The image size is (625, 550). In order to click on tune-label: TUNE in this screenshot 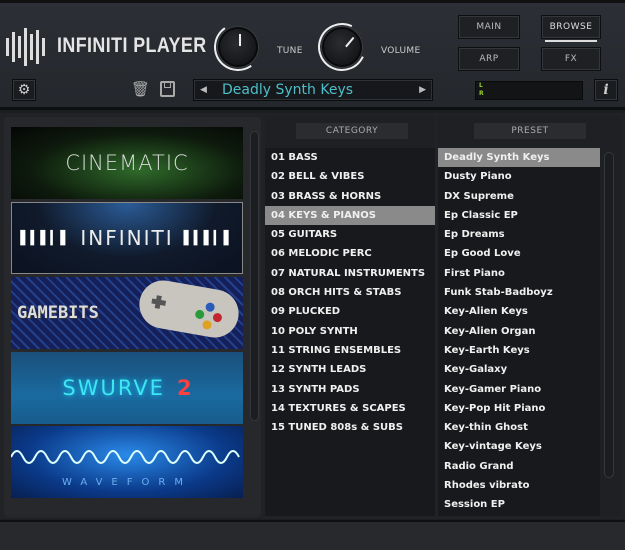, I will do `click(290, 51)`.